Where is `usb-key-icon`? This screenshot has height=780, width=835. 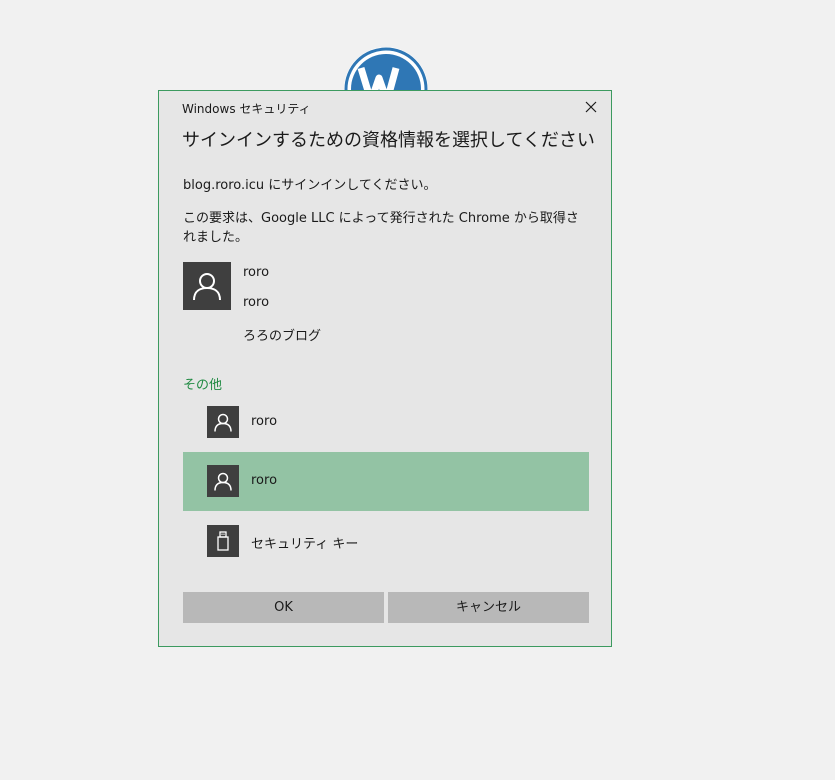
usb-key-icon is located at coordinates (223, 541).